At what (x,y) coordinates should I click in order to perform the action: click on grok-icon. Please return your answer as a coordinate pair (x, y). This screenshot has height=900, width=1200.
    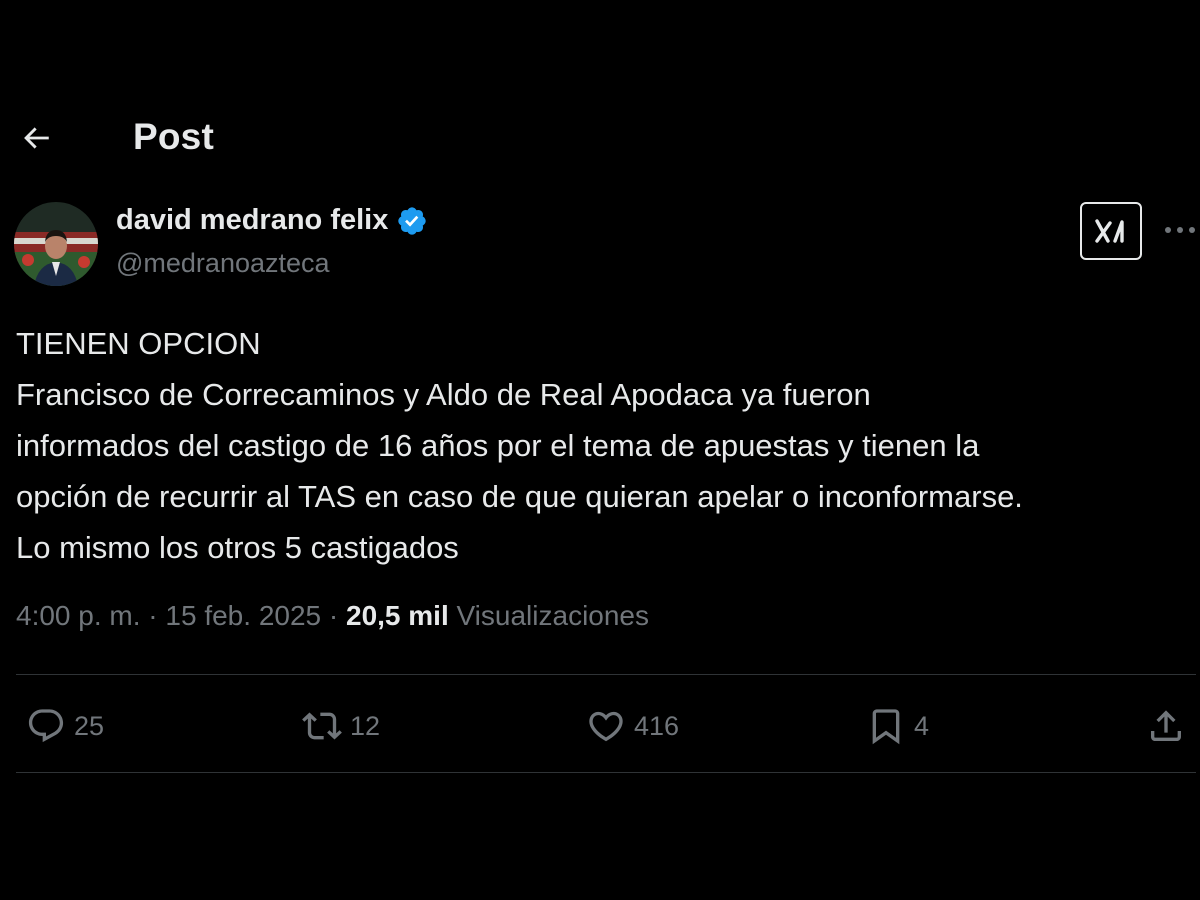
    Looking at the image, I should click on (1111, 231).